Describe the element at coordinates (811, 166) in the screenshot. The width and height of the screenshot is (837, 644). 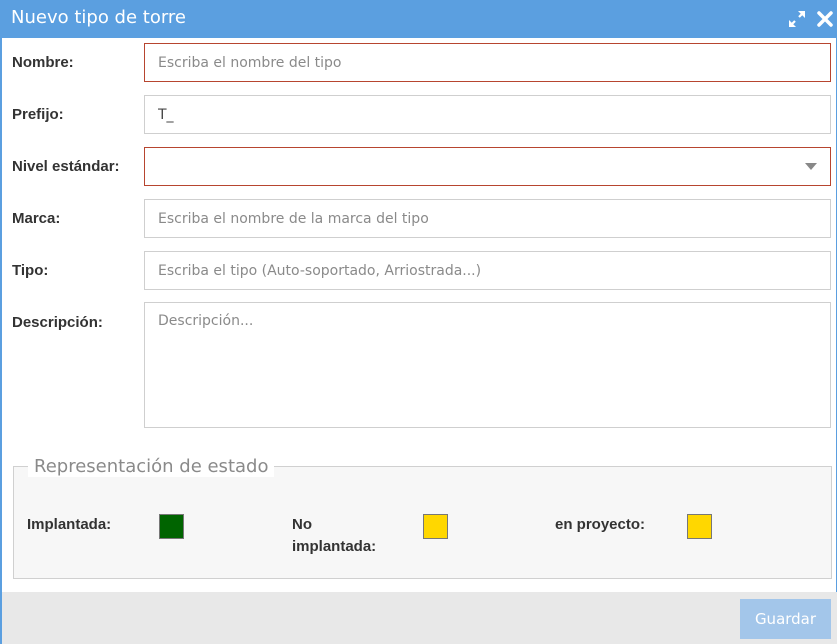
I see `chevron-down-icon` at that location.